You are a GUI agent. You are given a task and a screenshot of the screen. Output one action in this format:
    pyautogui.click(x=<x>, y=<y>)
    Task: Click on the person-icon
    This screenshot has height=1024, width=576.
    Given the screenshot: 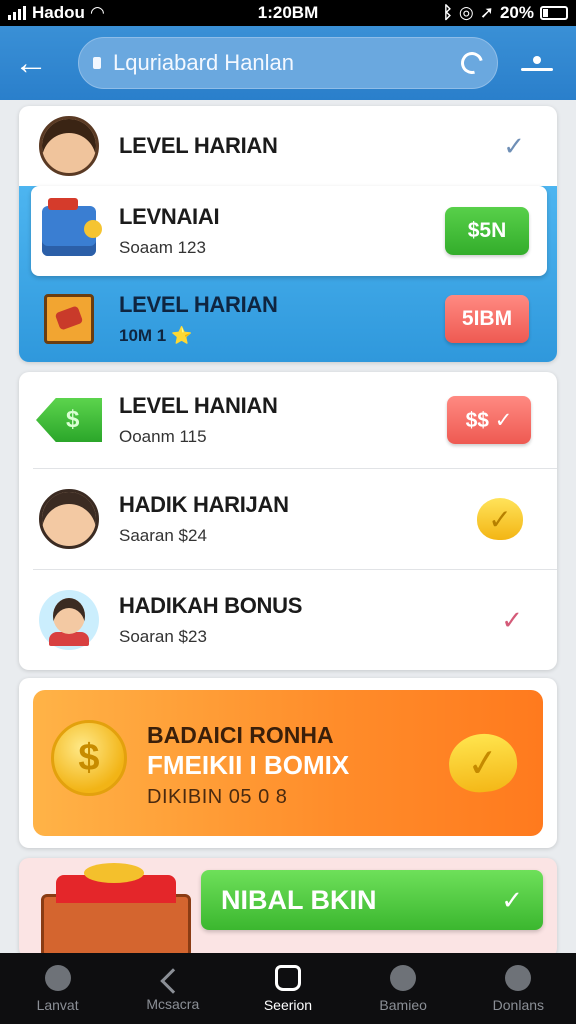 What is the action you would take?
    pyautogui.click(x=57, y=977)
    